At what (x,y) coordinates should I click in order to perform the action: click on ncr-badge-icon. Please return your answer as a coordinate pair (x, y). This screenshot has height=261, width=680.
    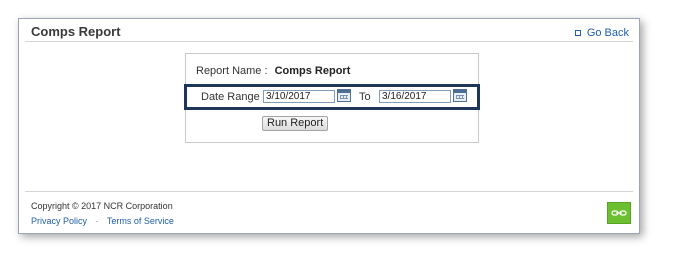
    Looking at the image, I should click on (619, 213).